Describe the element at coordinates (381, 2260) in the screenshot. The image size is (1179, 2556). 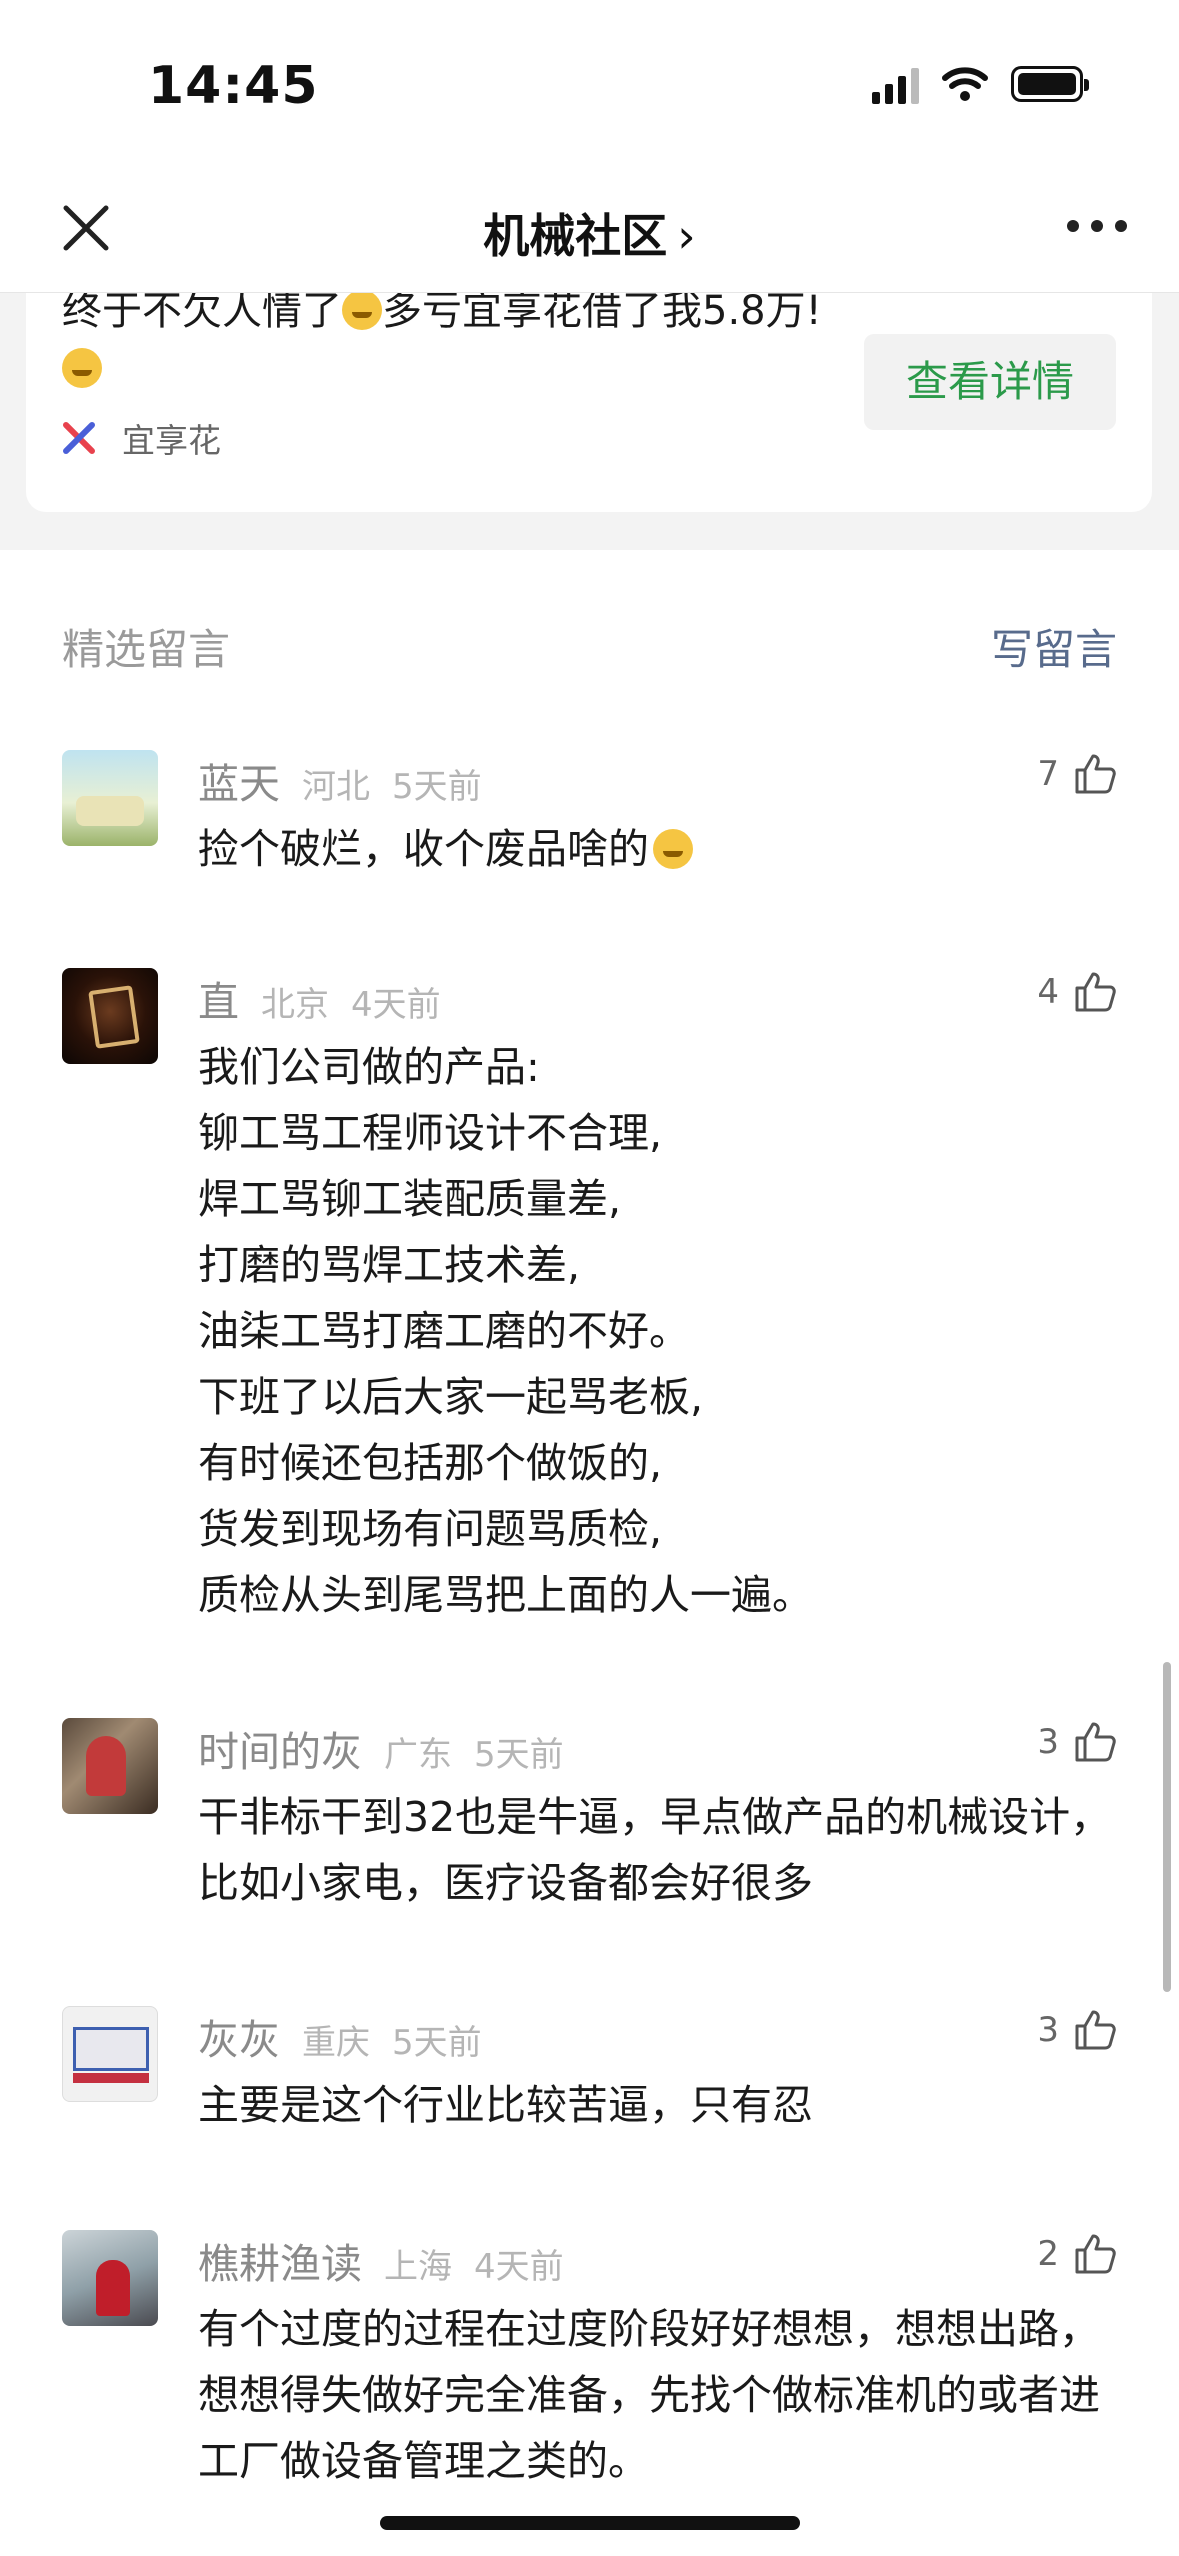
I see `comment-meta: 樵耕渔读 上海 4天前` at that location.